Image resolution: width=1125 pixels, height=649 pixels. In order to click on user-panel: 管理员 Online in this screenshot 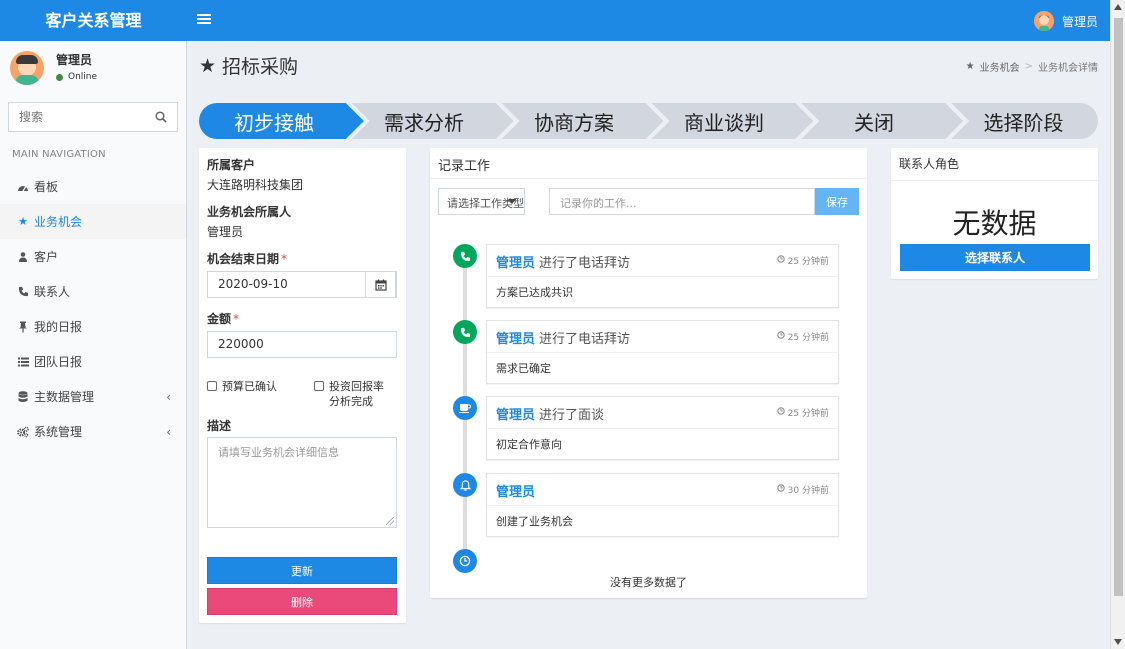, I will do `click(95, 71)`.